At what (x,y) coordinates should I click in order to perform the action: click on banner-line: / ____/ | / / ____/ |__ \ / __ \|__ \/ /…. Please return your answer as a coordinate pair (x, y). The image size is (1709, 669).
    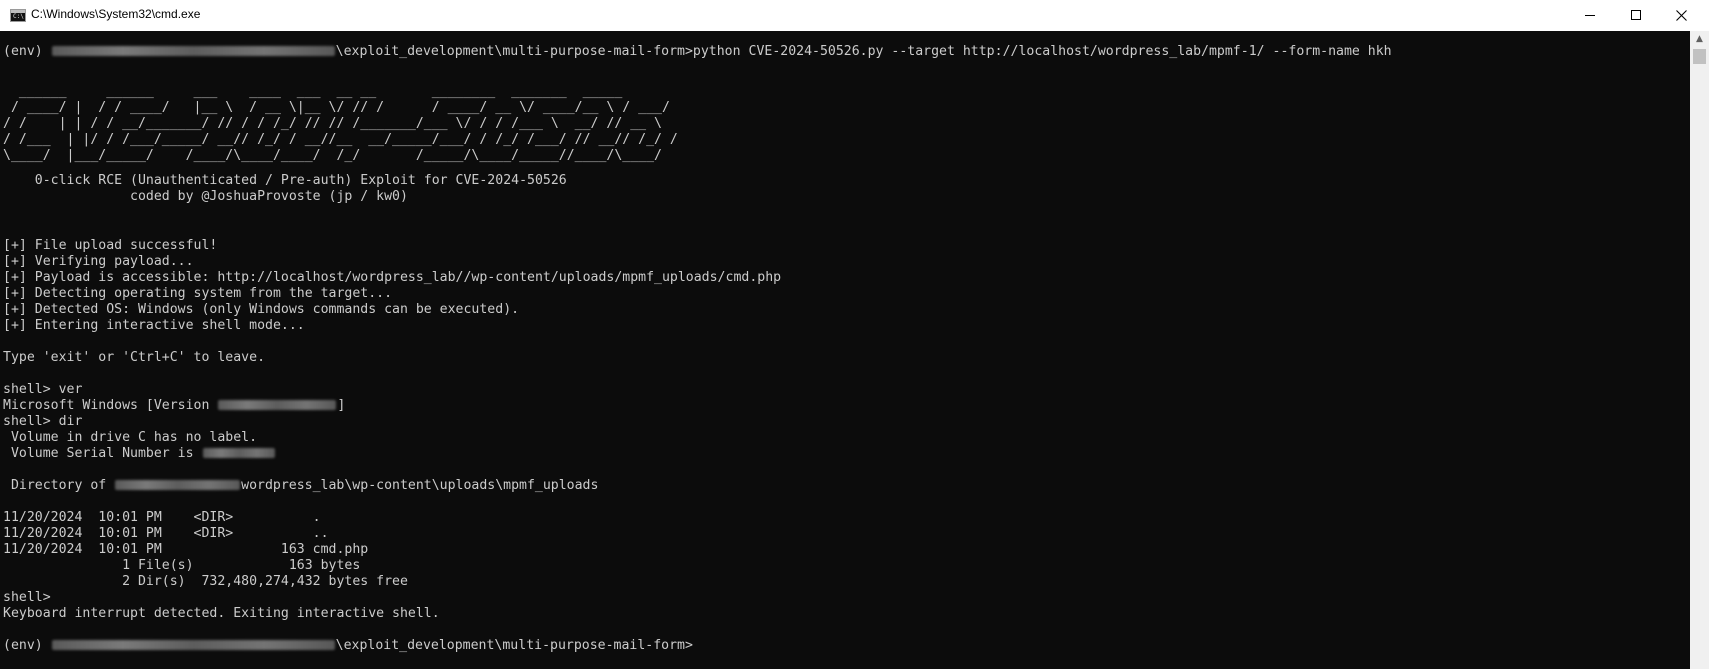
    Looking at the image, I should click on (336, 107).